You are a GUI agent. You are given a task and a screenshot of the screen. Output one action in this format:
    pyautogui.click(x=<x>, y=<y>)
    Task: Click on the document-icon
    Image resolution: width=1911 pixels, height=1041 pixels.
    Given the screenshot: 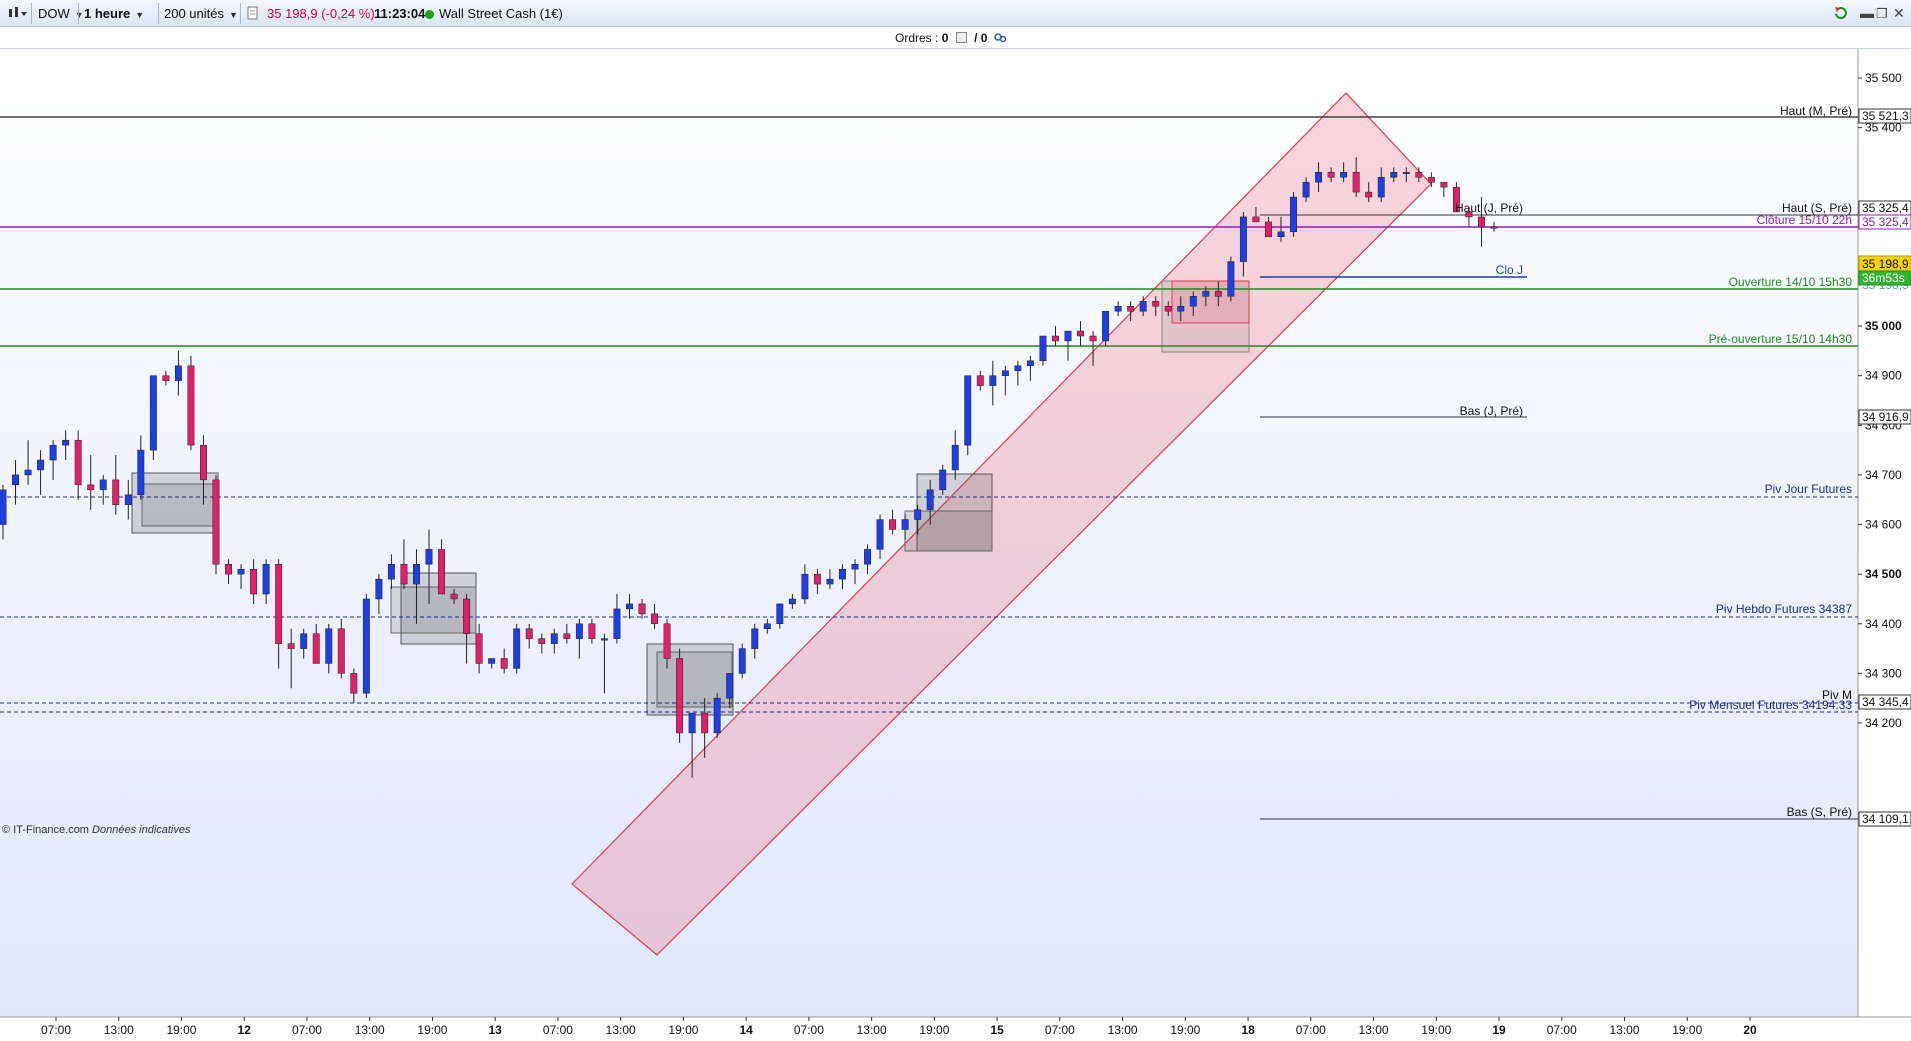 What is the action you would take?
    pyautogui.click(x=253, y=13)
    